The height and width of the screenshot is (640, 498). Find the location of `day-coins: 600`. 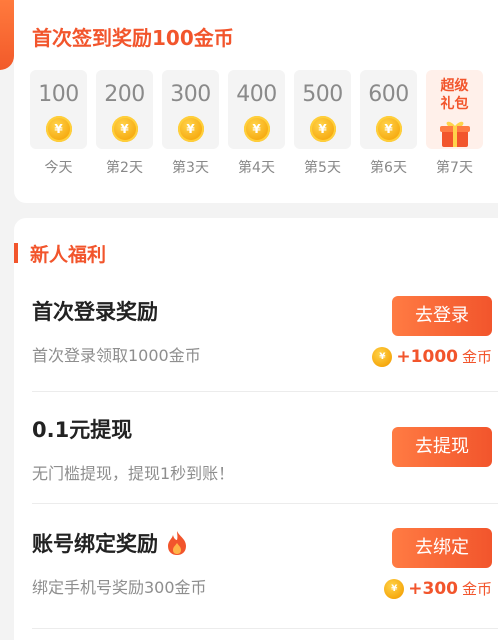

day-coins: 600 is located at coordinates (388, 94).